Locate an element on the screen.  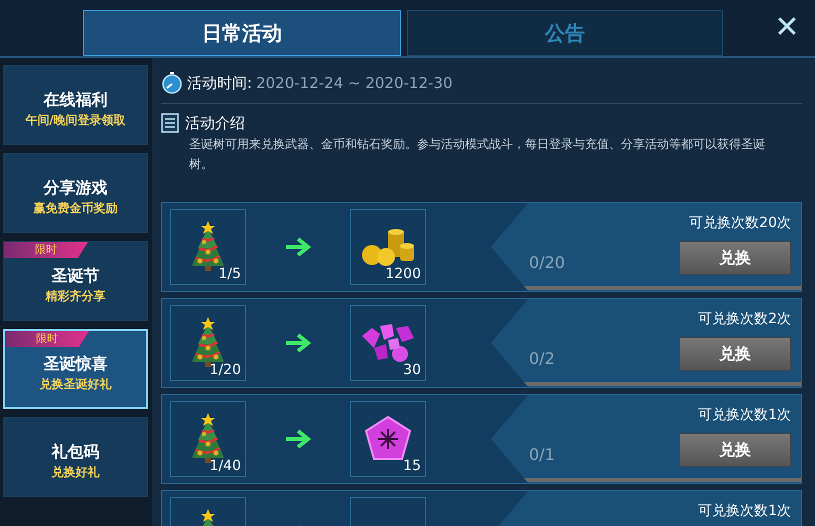
event-time-label: 活动时间: is located at coordinates (219, 83).